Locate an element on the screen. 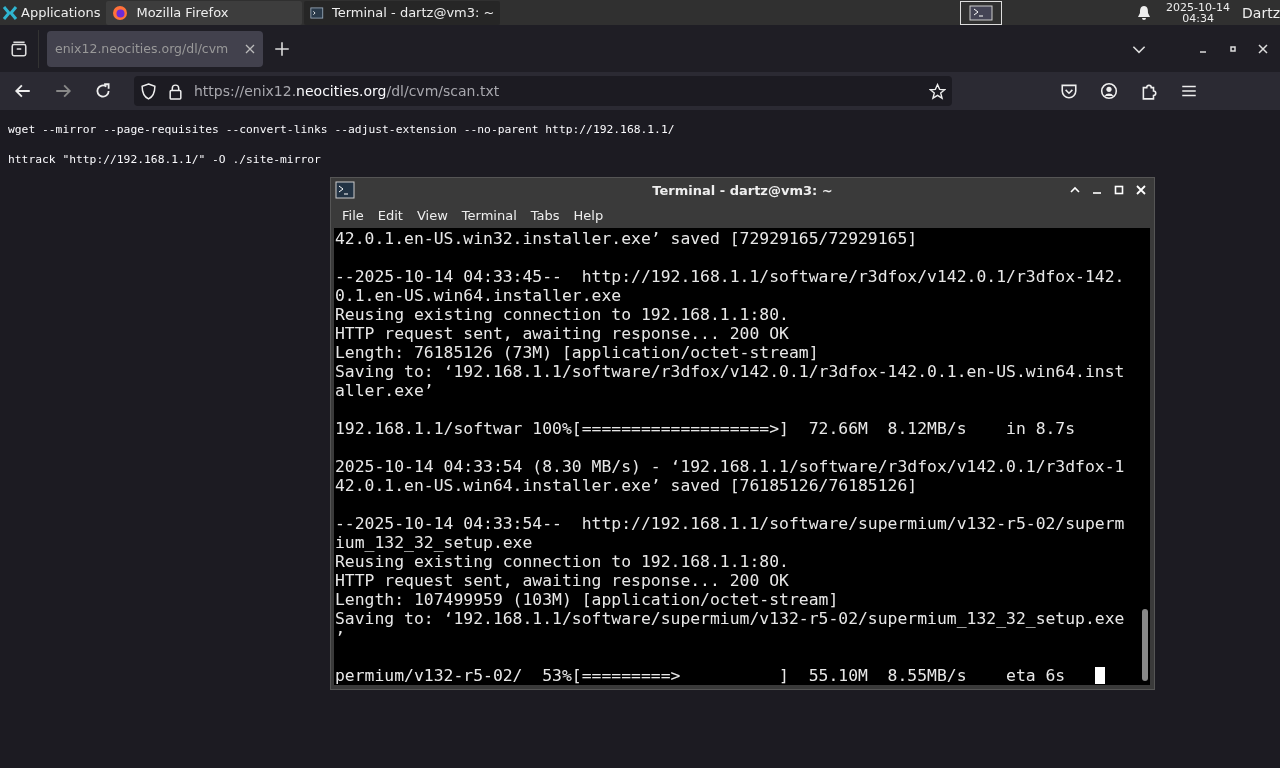 The image size is (1280, 768). terminal-line: --2025-10-14 04:33:54-- http://192.168.1.1/software/supermium/v132-r5-02/superm is located at coordinates (730, 523).